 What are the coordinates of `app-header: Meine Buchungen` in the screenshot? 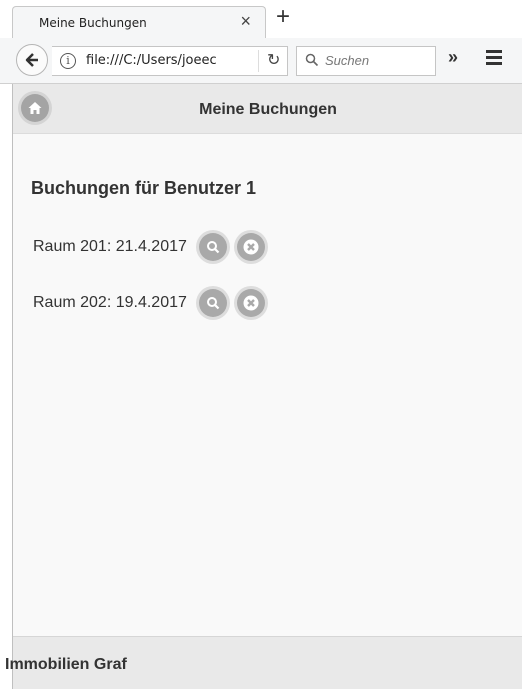 It's located at (267, 109).